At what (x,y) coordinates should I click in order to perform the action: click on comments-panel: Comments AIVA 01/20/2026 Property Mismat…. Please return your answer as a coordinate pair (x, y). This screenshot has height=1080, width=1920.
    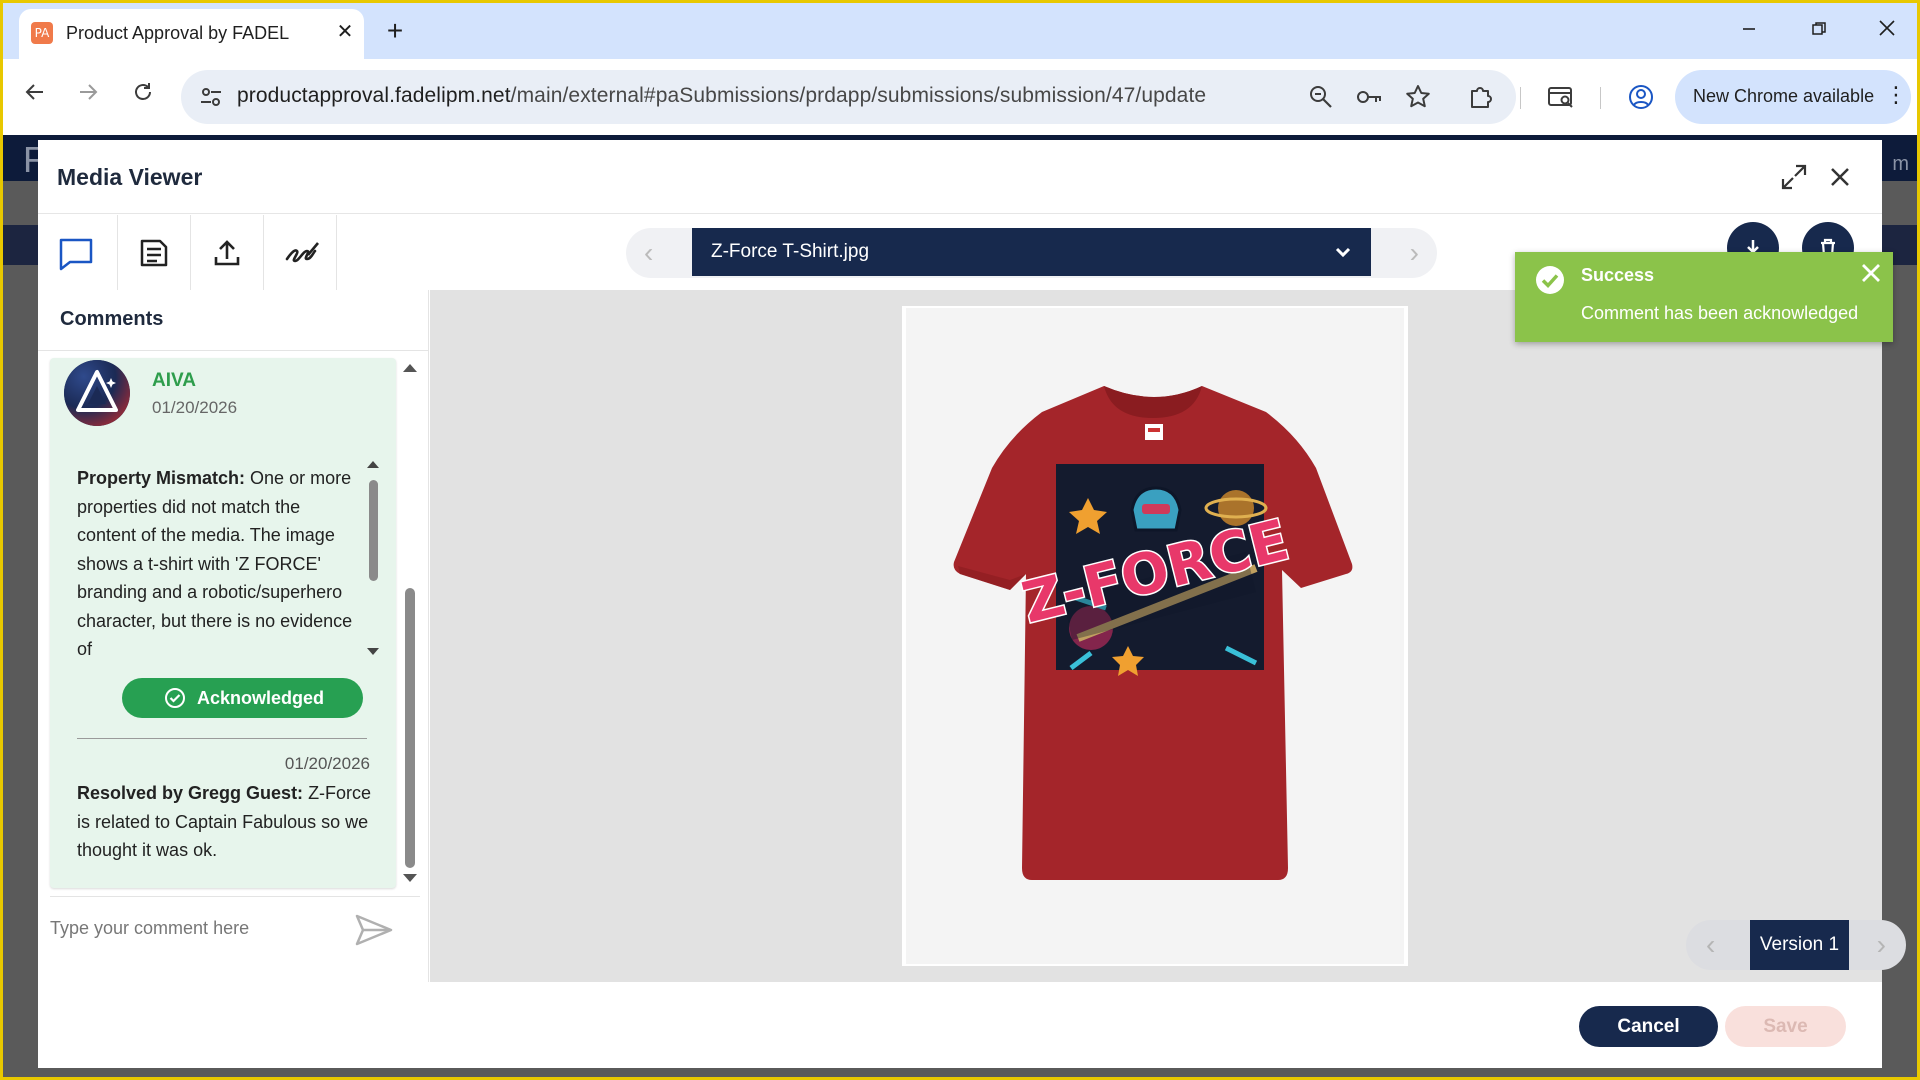
    Looking at the image, I should click on (233, 636).